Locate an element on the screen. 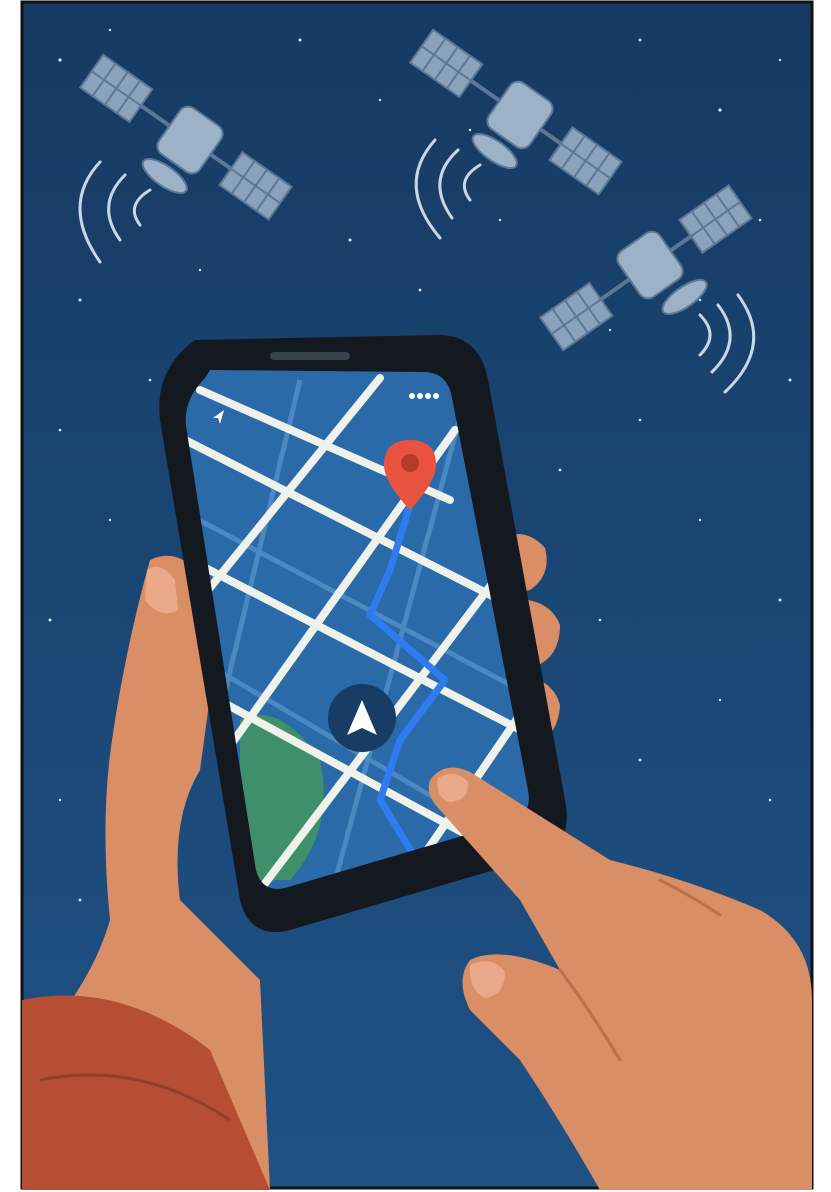 The width and height of the screenshot is (831, 1192). navigation-arrow-icon is located at coordinates (362, 718).